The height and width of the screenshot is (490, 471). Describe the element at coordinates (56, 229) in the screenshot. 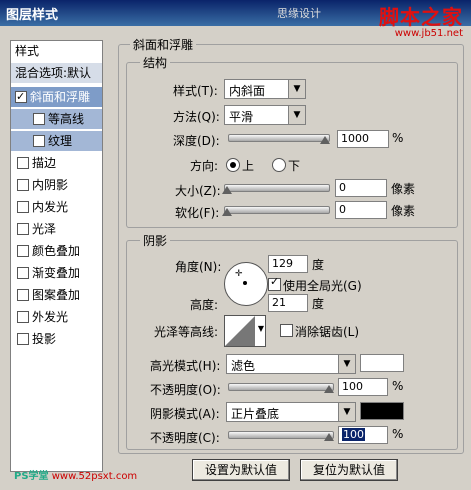

I see `sidebar-item-satin: 光泽` at that location.